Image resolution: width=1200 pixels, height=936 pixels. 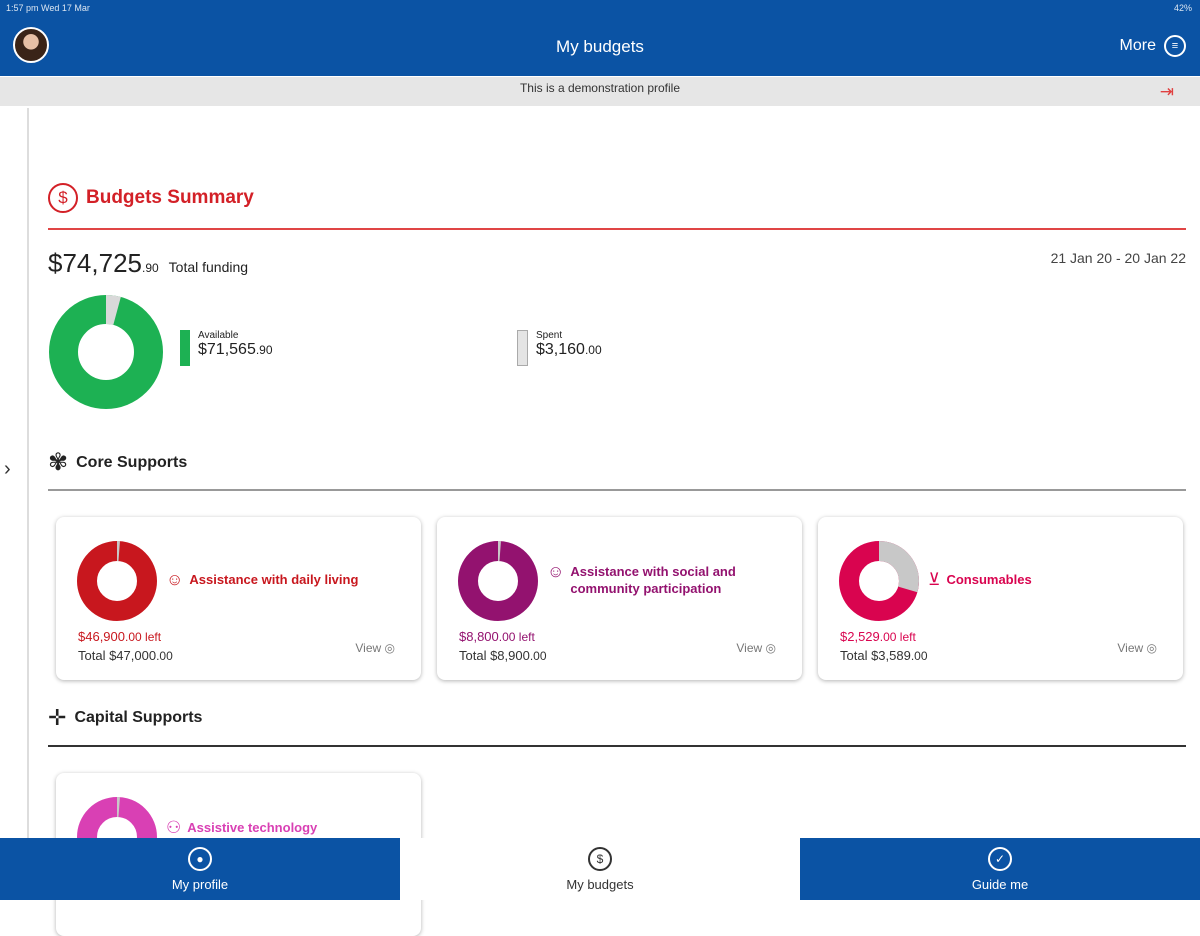 I want to click on demo-banner: This is a demonstration profile ⇥, so click(x=600, y=91).